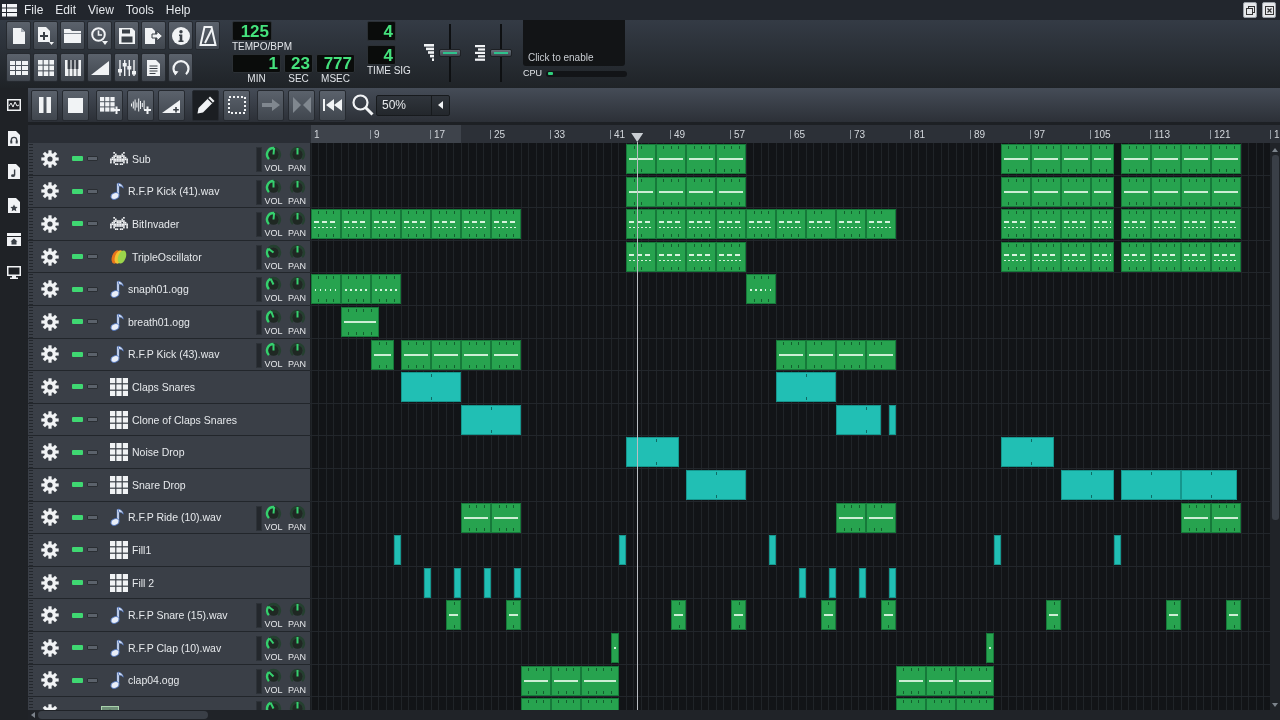 This screenshot has width=1280, height=720. I want to click on song-editor-button, so click(18, 67).